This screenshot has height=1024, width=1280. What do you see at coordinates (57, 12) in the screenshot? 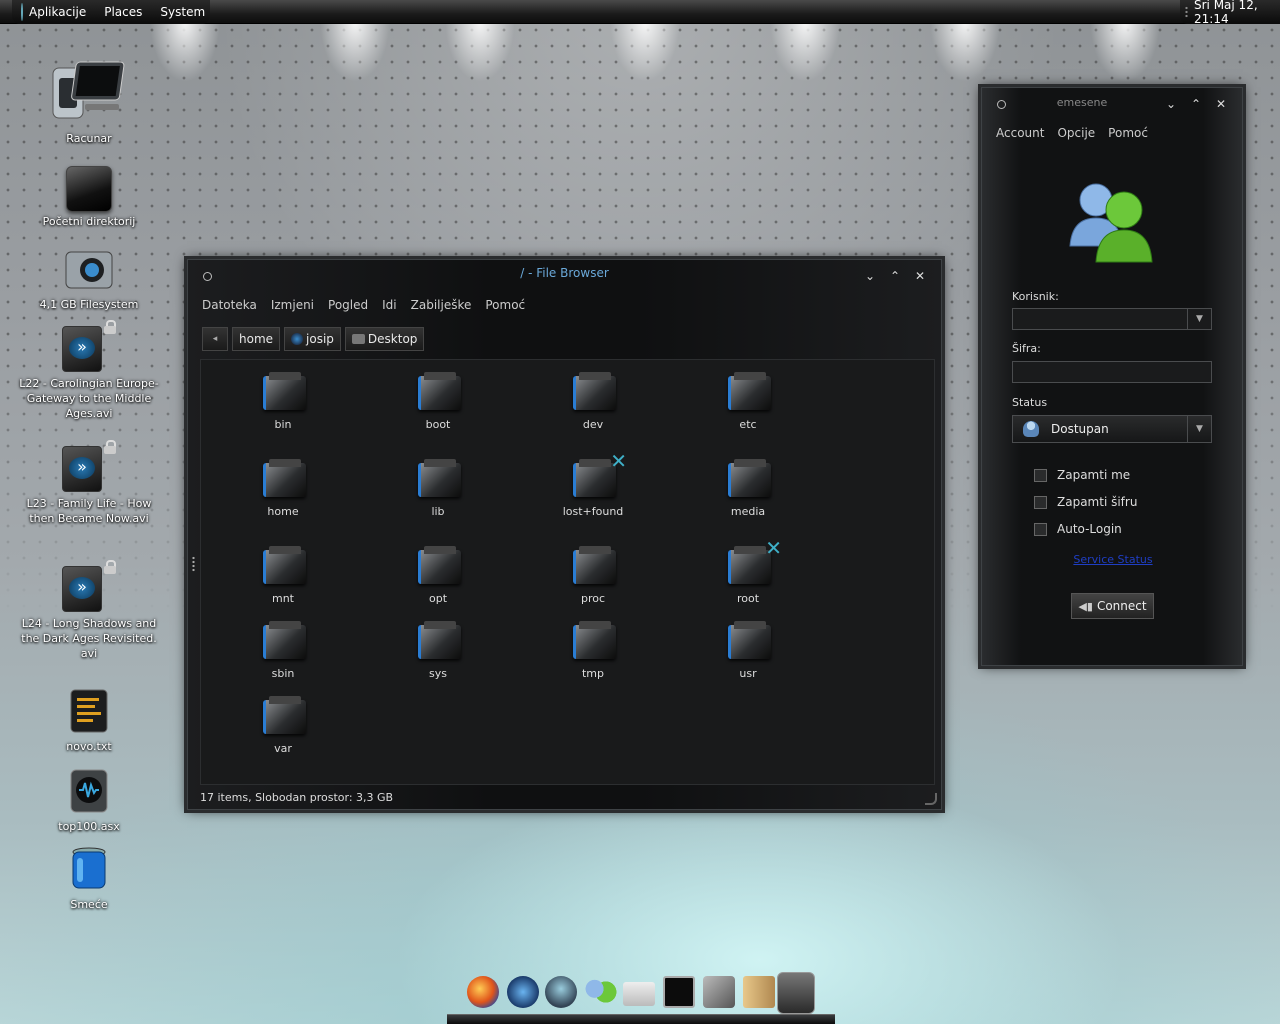
I see `menu-applications: Aplikacije` at bounding box center [57, 12].